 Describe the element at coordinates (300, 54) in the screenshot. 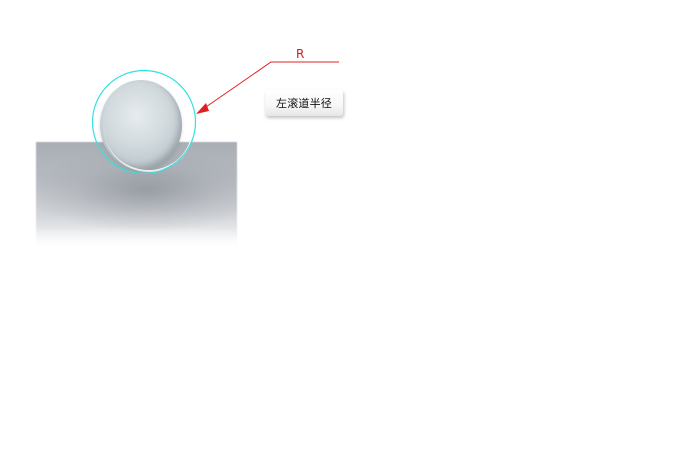

I see `radius-label: R` at that location.